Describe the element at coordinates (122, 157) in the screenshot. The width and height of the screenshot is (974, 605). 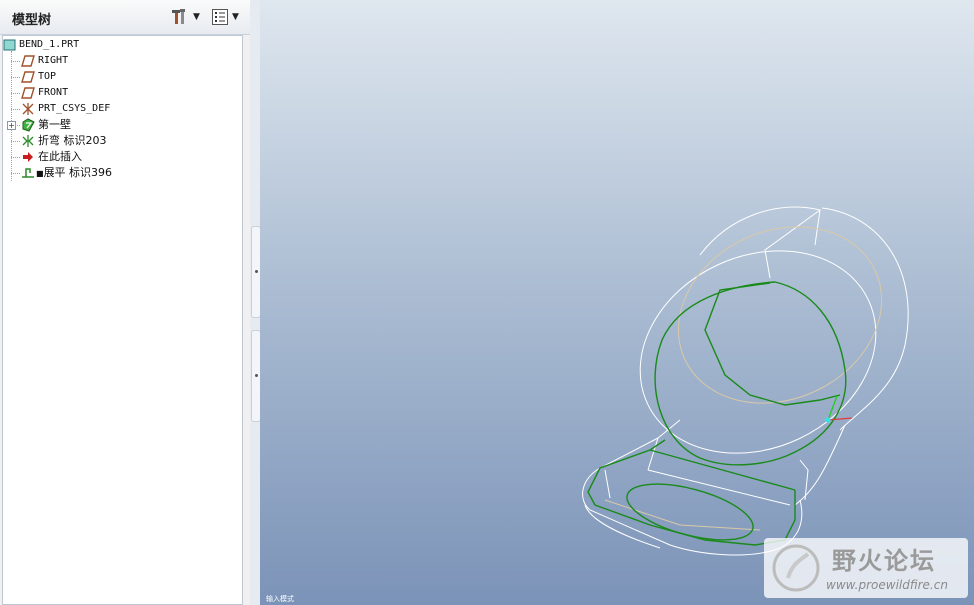
I see `tree-item-insert-here: 在此插入` at that location.